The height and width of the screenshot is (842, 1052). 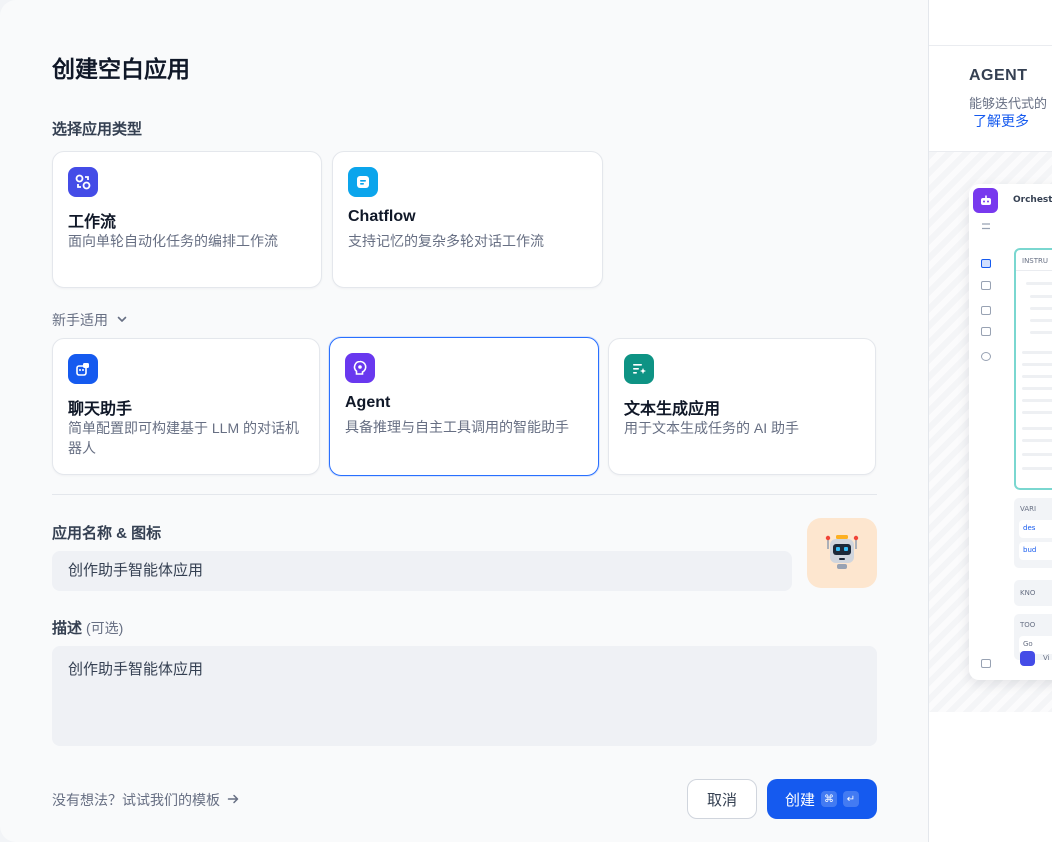 I want to click on mock-variable-row: des, so click(x=1035, y=529).